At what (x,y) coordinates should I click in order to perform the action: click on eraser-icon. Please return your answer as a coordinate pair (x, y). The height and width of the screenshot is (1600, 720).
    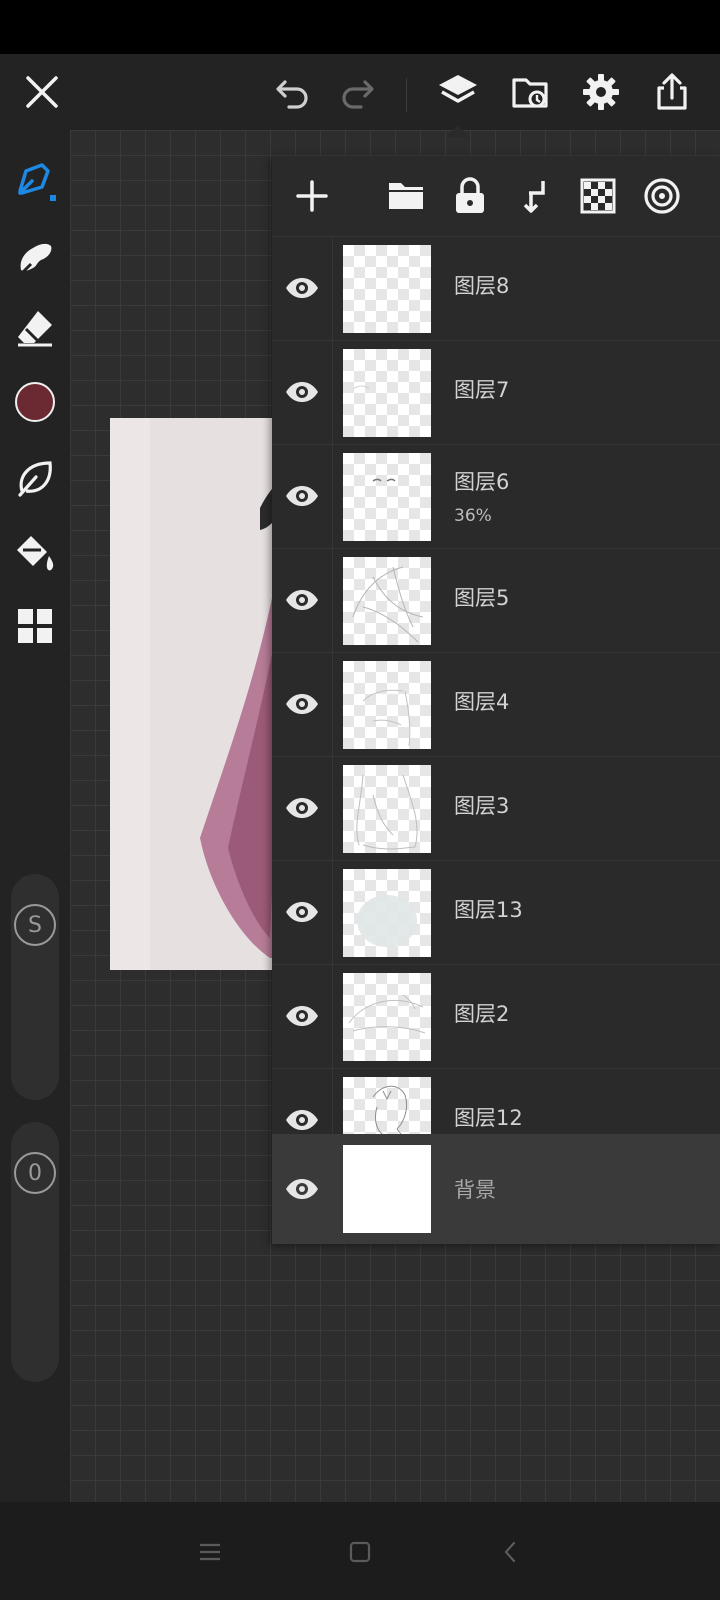
    Looking at the image, I should click on (35, 329).